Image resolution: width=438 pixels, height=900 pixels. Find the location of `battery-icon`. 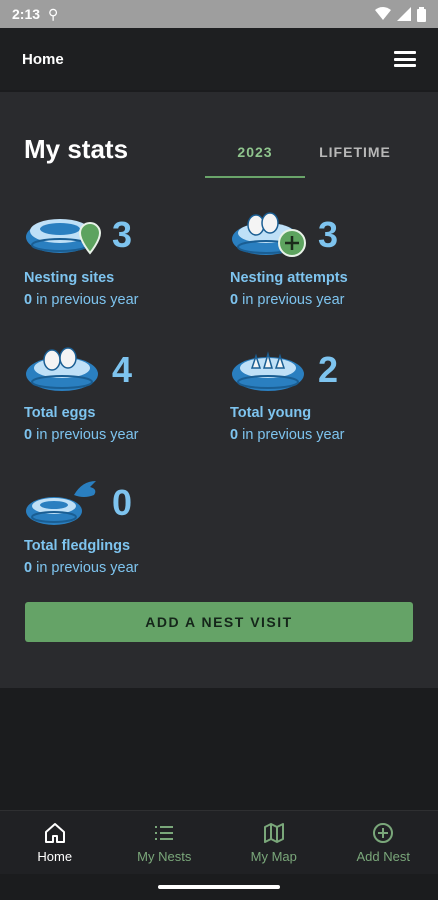

battery-icon is located at coordinates (421, 14).